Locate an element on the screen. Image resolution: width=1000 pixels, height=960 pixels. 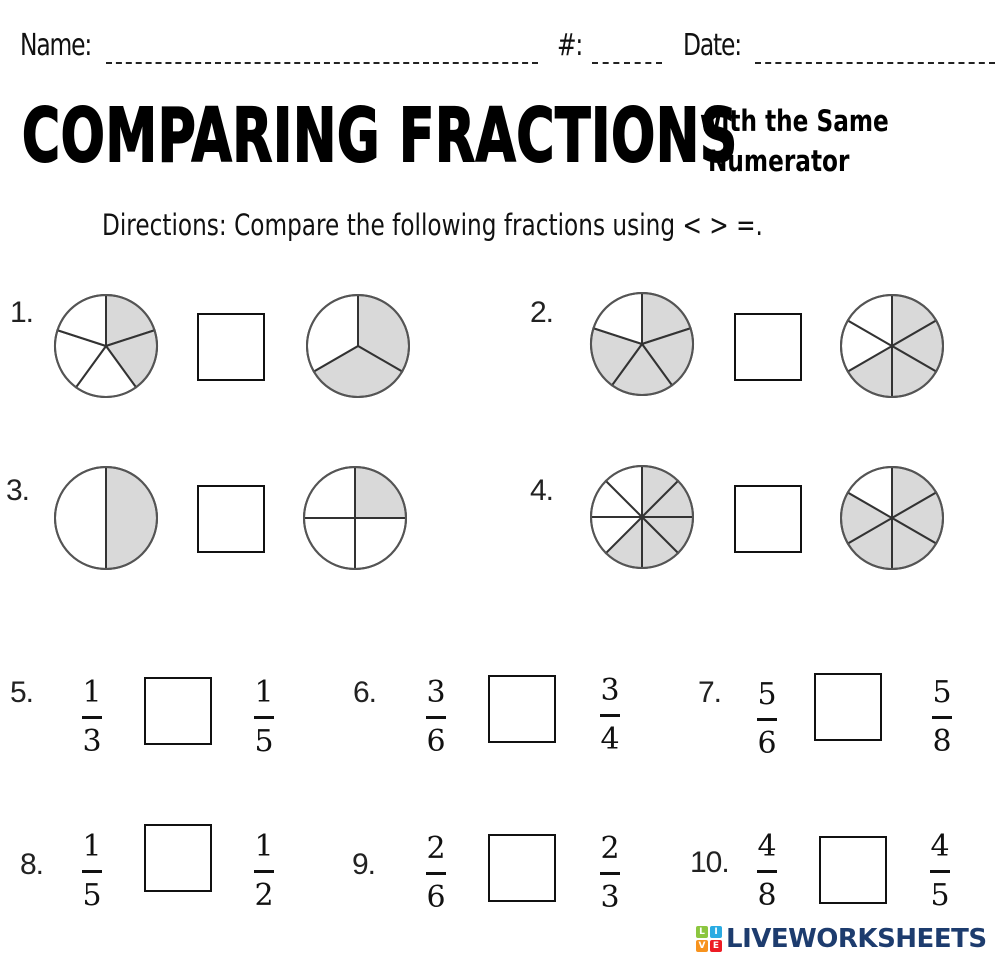
question-number: 4. is located at coordinates (542, 490).